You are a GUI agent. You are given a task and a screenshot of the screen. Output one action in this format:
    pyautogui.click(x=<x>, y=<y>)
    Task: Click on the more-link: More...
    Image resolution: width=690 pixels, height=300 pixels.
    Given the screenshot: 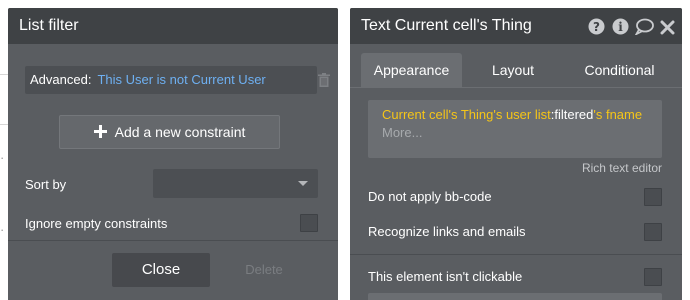 What is the action you would take?
    pyautogui.click(x=522, y=132)
    